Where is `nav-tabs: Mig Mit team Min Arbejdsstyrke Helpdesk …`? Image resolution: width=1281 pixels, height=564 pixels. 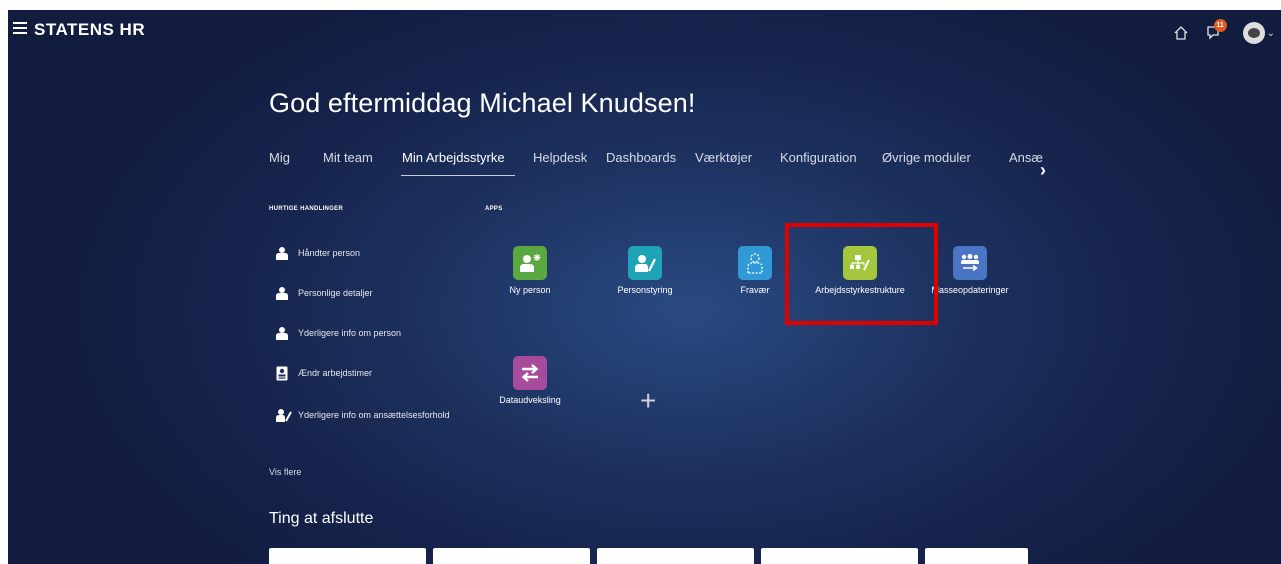 nav-tabs: Mig Mit team Min Arbejdsstyrke Helpdesk … is located at coordinates (656, 165).